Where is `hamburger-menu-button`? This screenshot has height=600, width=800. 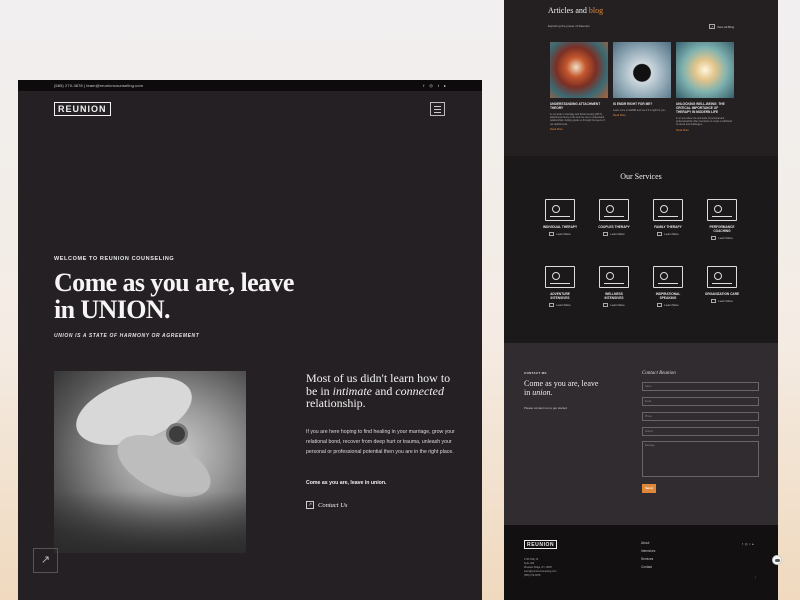
hamburger-menu-button is located at coordinates (437, 109).